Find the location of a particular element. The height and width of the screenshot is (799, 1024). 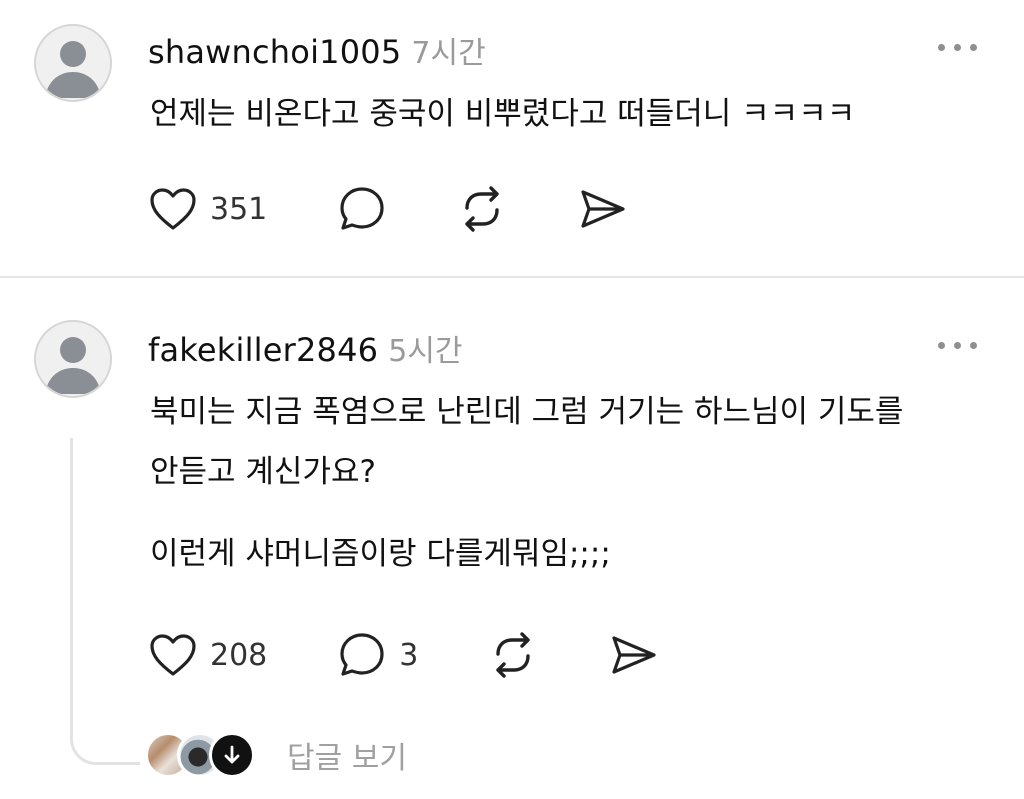

post-header: shawnchoi1005 7시간 is located at coordinates (317, 50).